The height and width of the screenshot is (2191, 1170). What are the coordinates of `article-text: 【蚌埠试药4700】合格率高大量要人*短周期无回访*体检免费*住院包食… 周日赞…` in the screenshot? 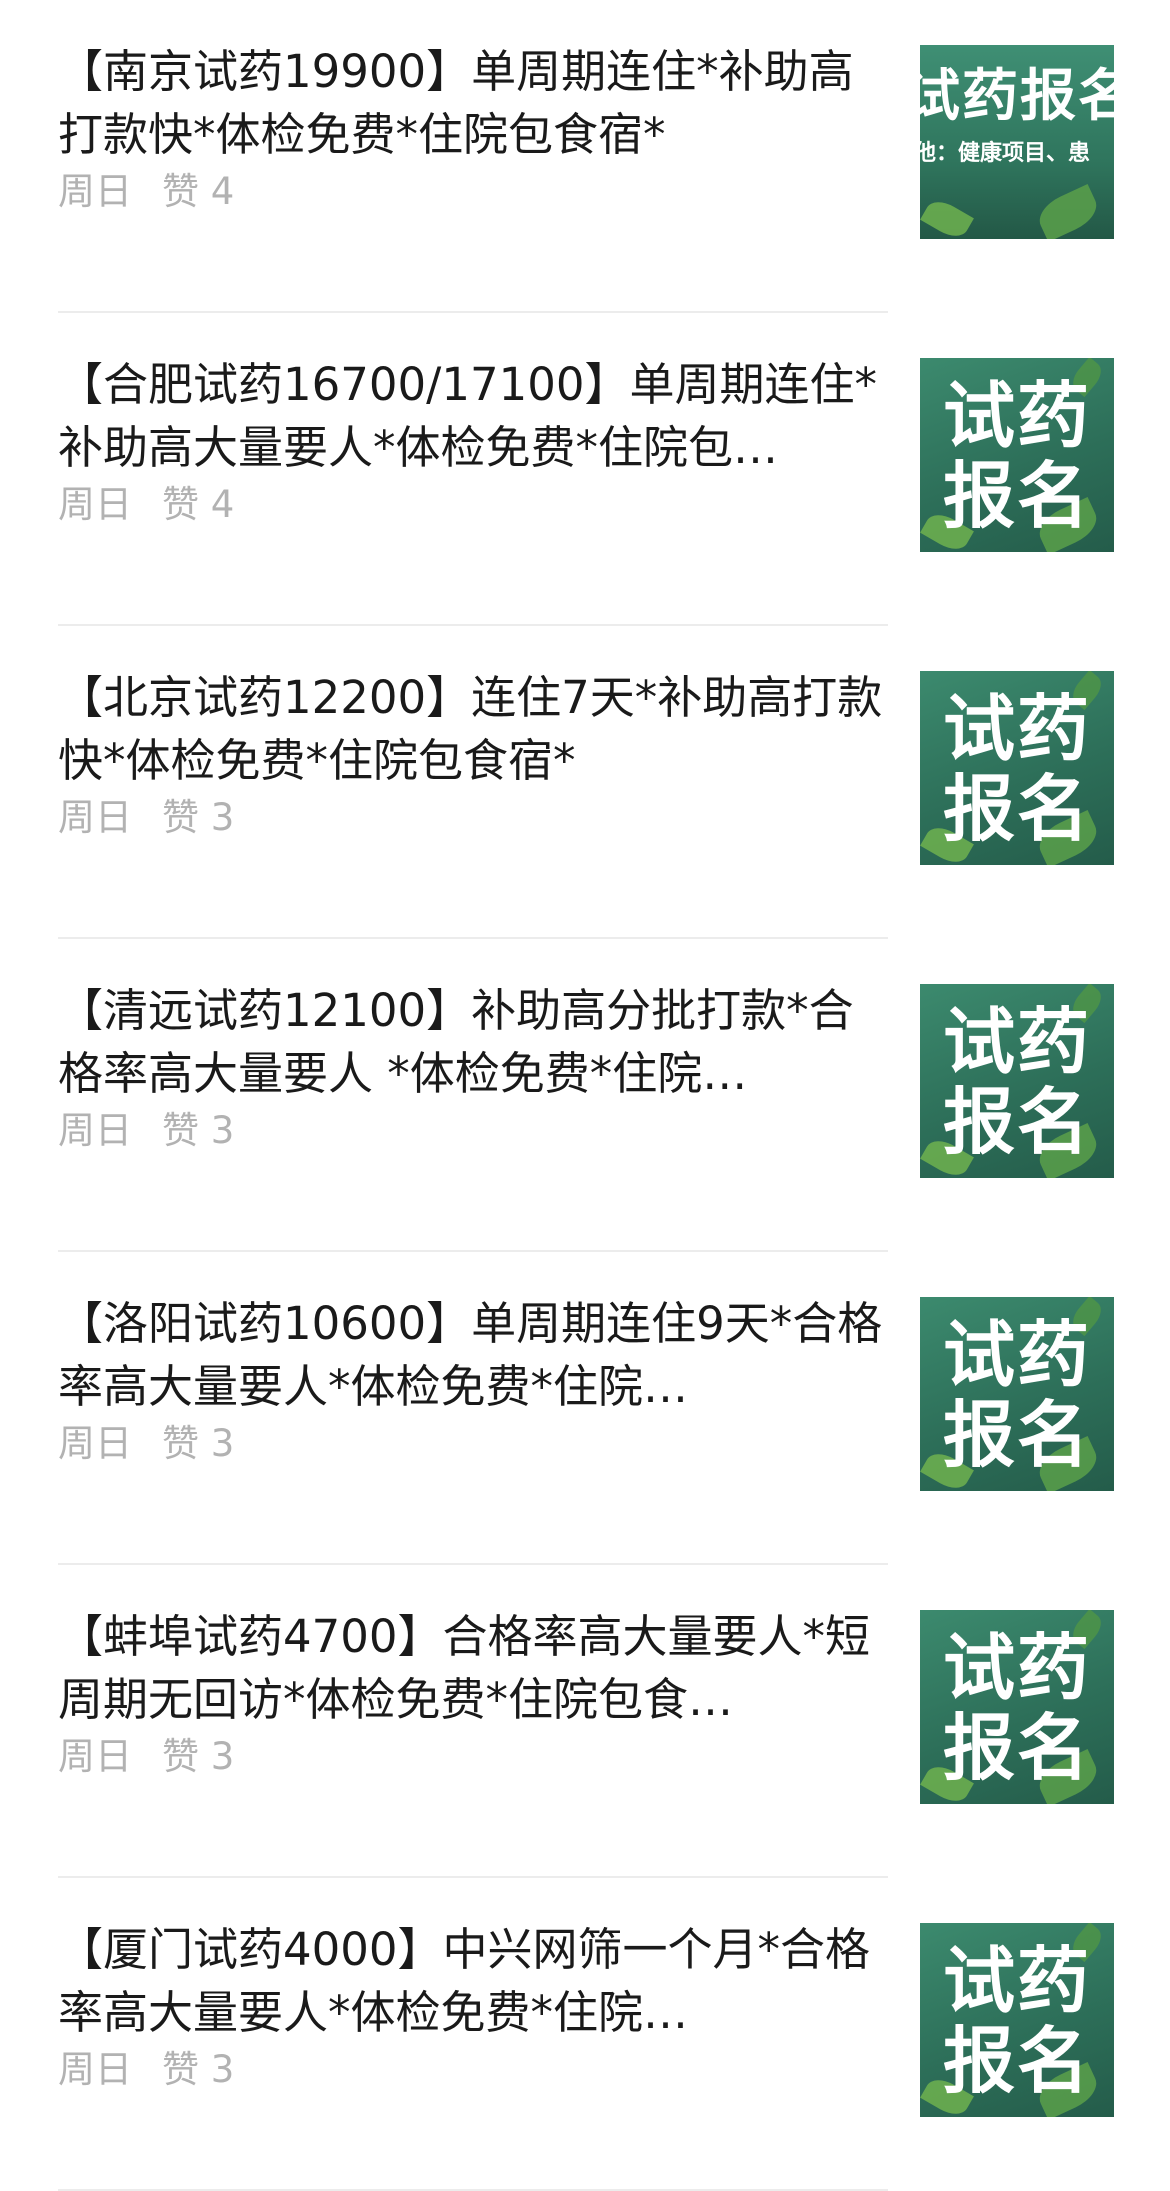 It's located at (473, 1694).